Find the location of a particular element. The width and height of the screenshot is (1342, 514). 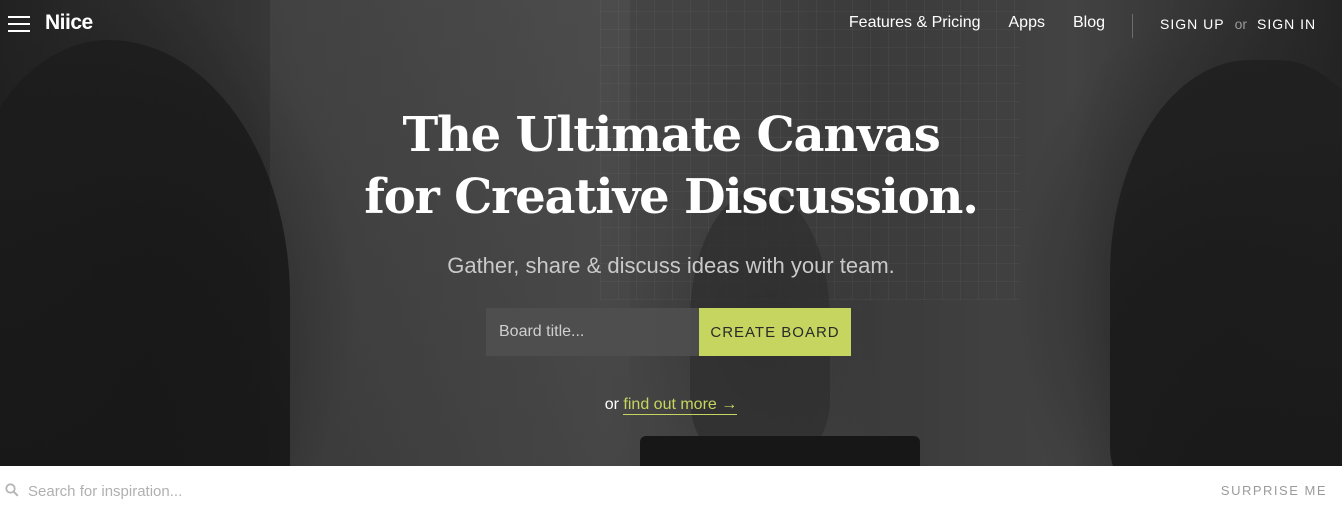

surprise-me-button: SURPRISE ME is located at coordinates (1274, 490).